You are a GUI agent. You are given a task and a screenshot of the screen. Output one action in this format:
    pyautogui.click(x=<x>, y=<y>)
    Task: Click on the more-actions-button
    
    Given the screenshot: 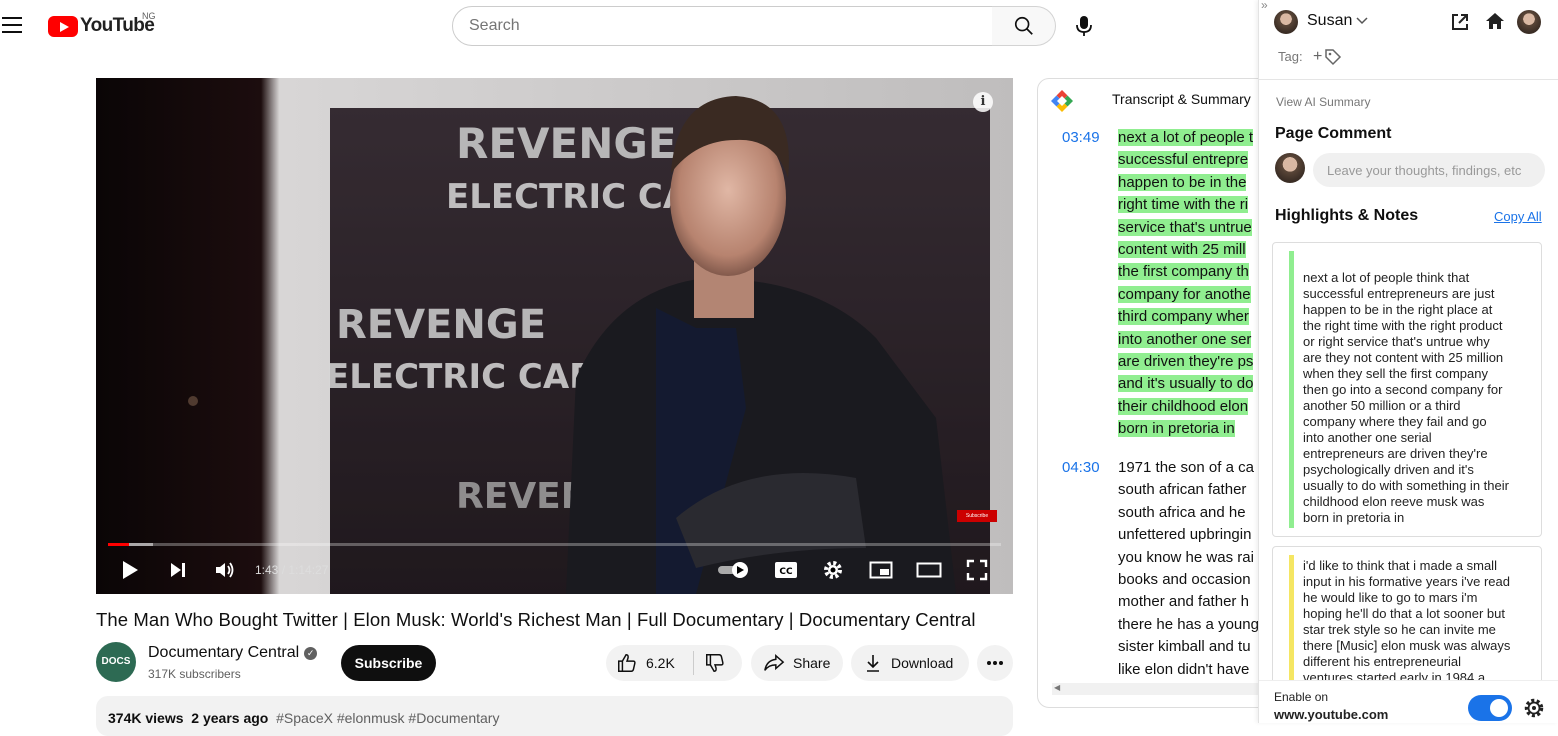 What is the action you would take?
    pyautogui.click(x=995, y=663)
    